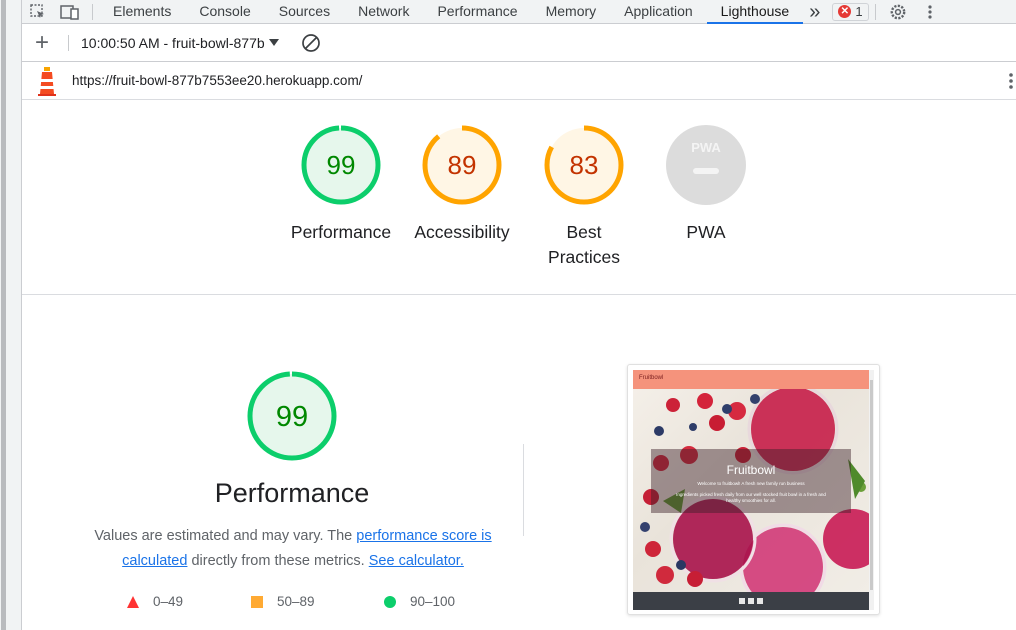  What do you see at coordinates (760, 601) in the screenshot?
I see `instagram-icon` at bounding box center [760, 601].